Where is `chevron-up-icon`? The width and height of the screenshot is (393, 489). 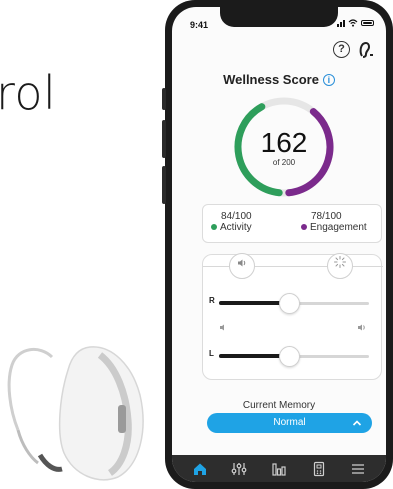
chevron-up-icon is located at coordinates (357, 427).